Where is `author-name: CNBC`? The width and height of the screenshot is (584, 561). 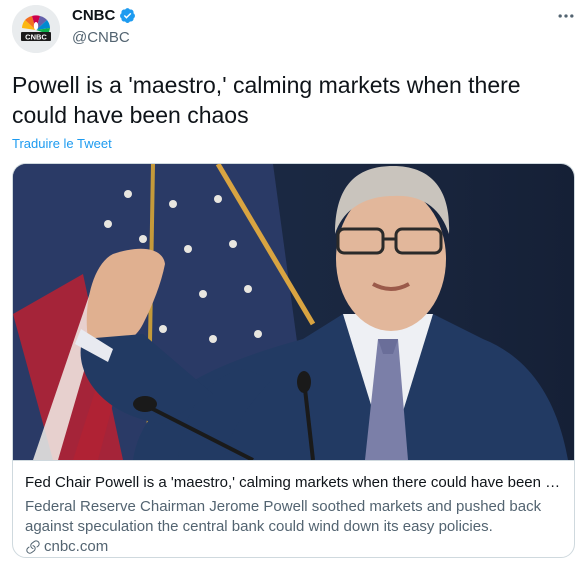 author-name: CNBC is located at coordinates (93, 15).